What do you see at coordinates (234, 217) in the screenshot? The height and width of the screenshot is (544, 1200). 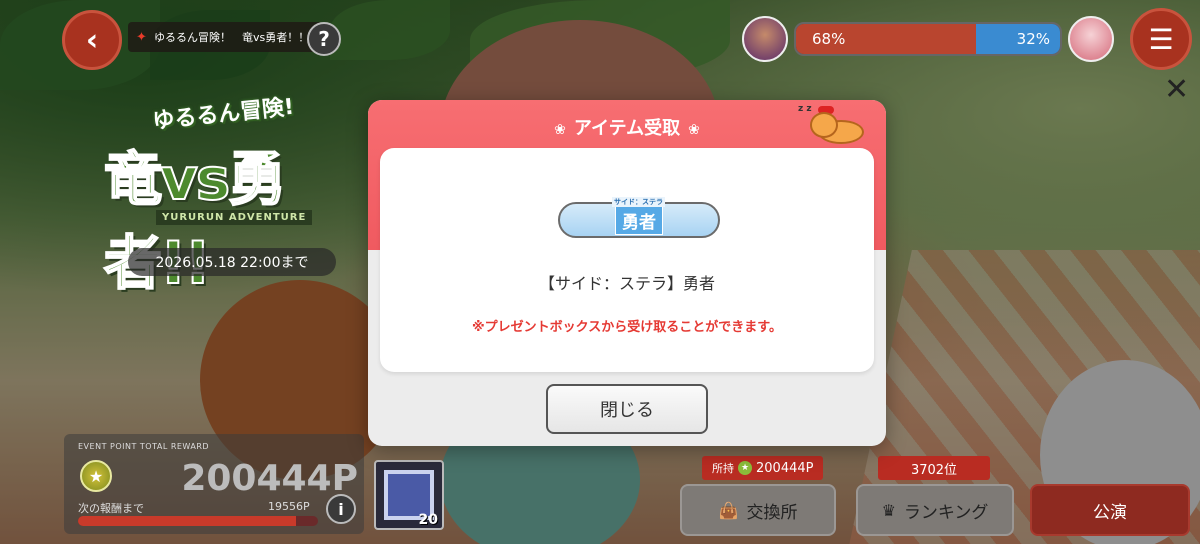 I see `event-logo-english: YURURUN ADVENTURE` at bounding box center [234, 217].